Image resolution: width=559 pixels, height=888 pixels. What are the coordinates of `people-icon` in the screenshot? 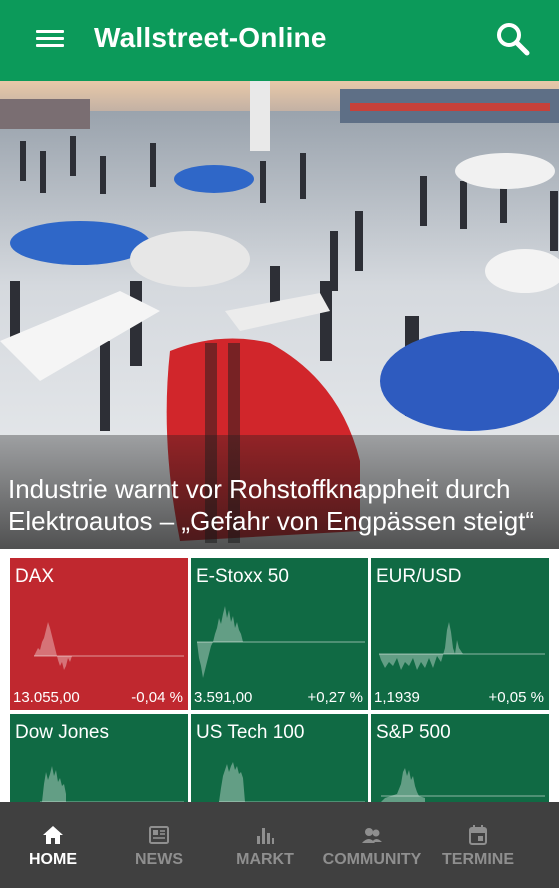 It's located at (372, 835).